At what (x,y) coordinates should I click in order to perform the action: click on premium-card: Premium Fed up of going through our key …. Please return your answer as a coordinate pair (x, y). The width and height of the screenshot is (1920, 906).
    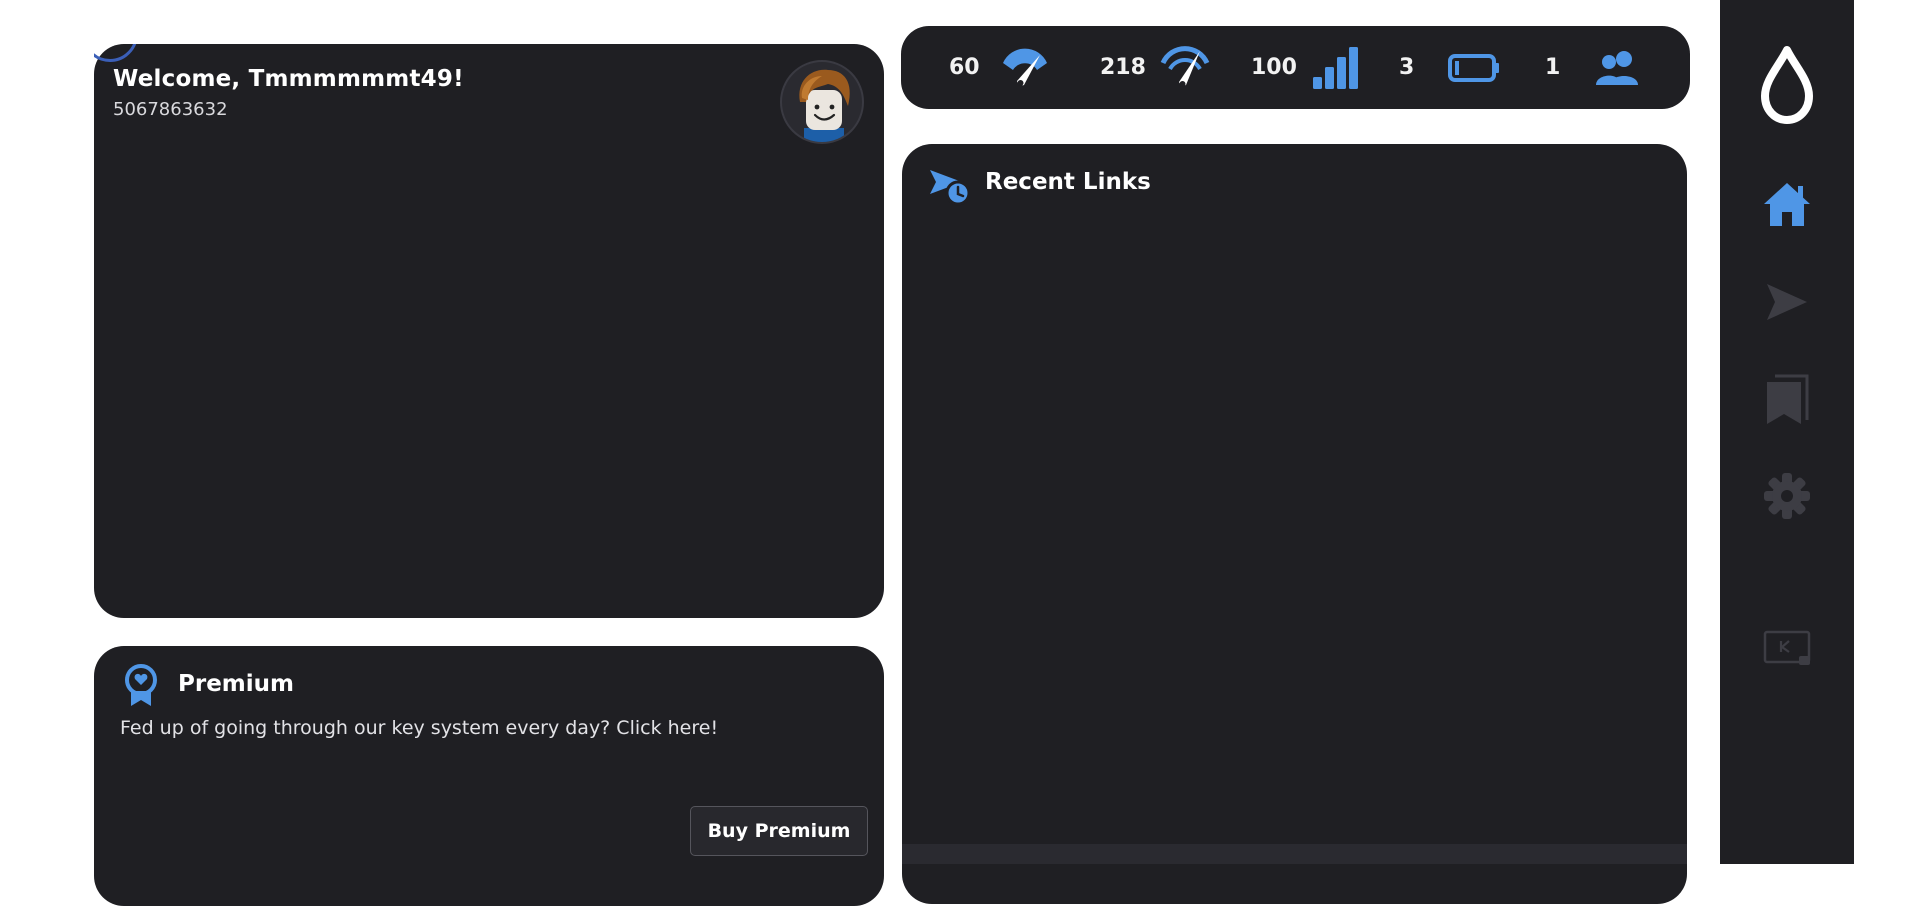
    Looking at the image, I should click on (489, 776).